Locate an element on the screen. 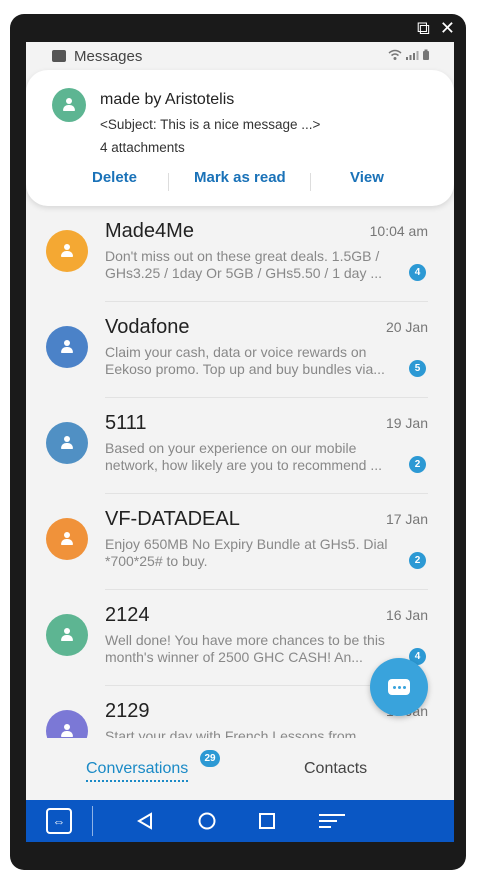  home-icon is located at coordinates (207, 821).